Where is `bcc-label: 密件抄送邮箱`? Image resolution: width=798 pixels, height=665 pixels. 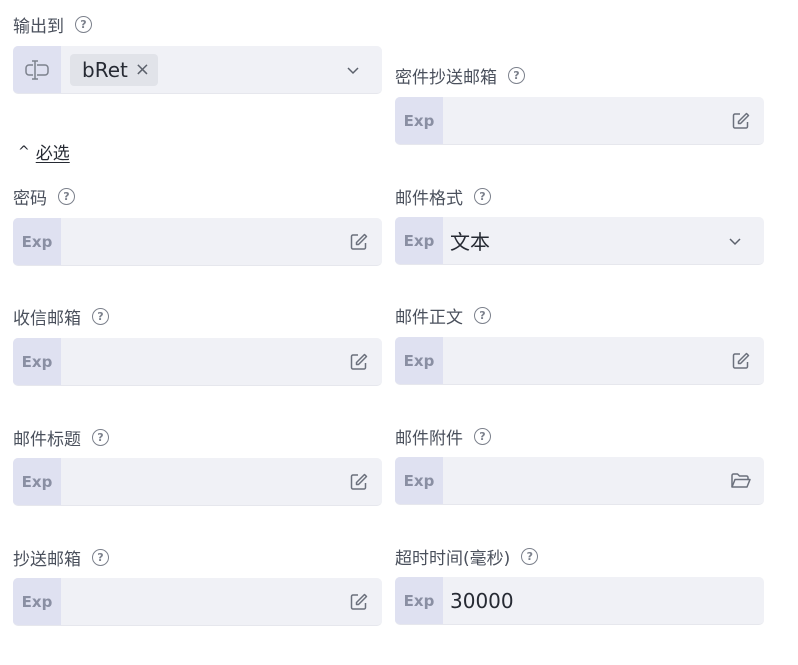 bcc-label: 密件抄送邮箱 is located at coordinates (446, 77).